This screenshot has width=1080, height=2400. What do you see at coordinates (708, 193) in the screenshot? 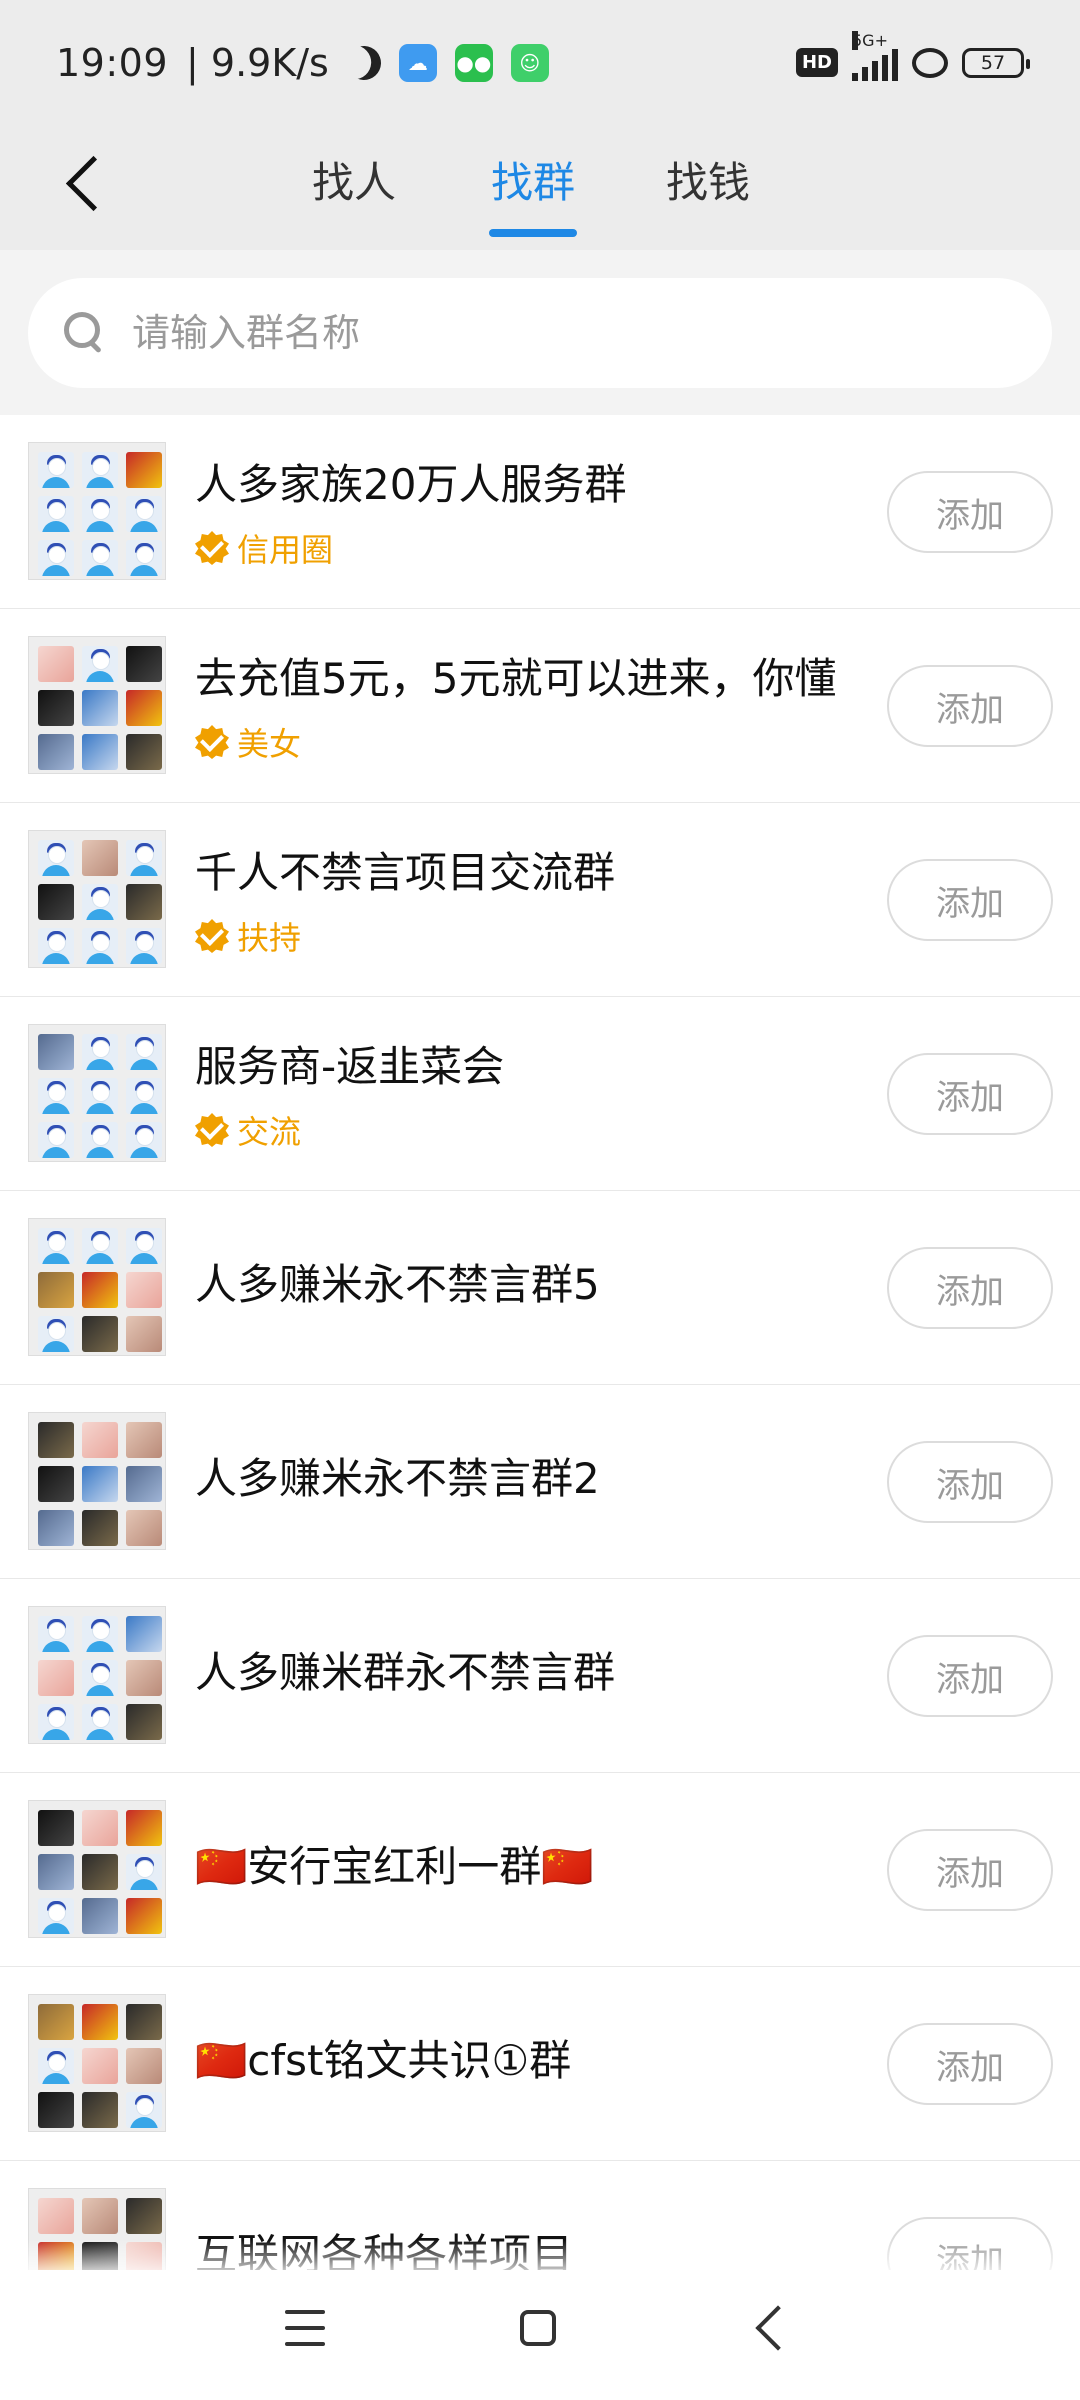
I see `tab-find-money: 找钱` at bounding box center [708, 193].